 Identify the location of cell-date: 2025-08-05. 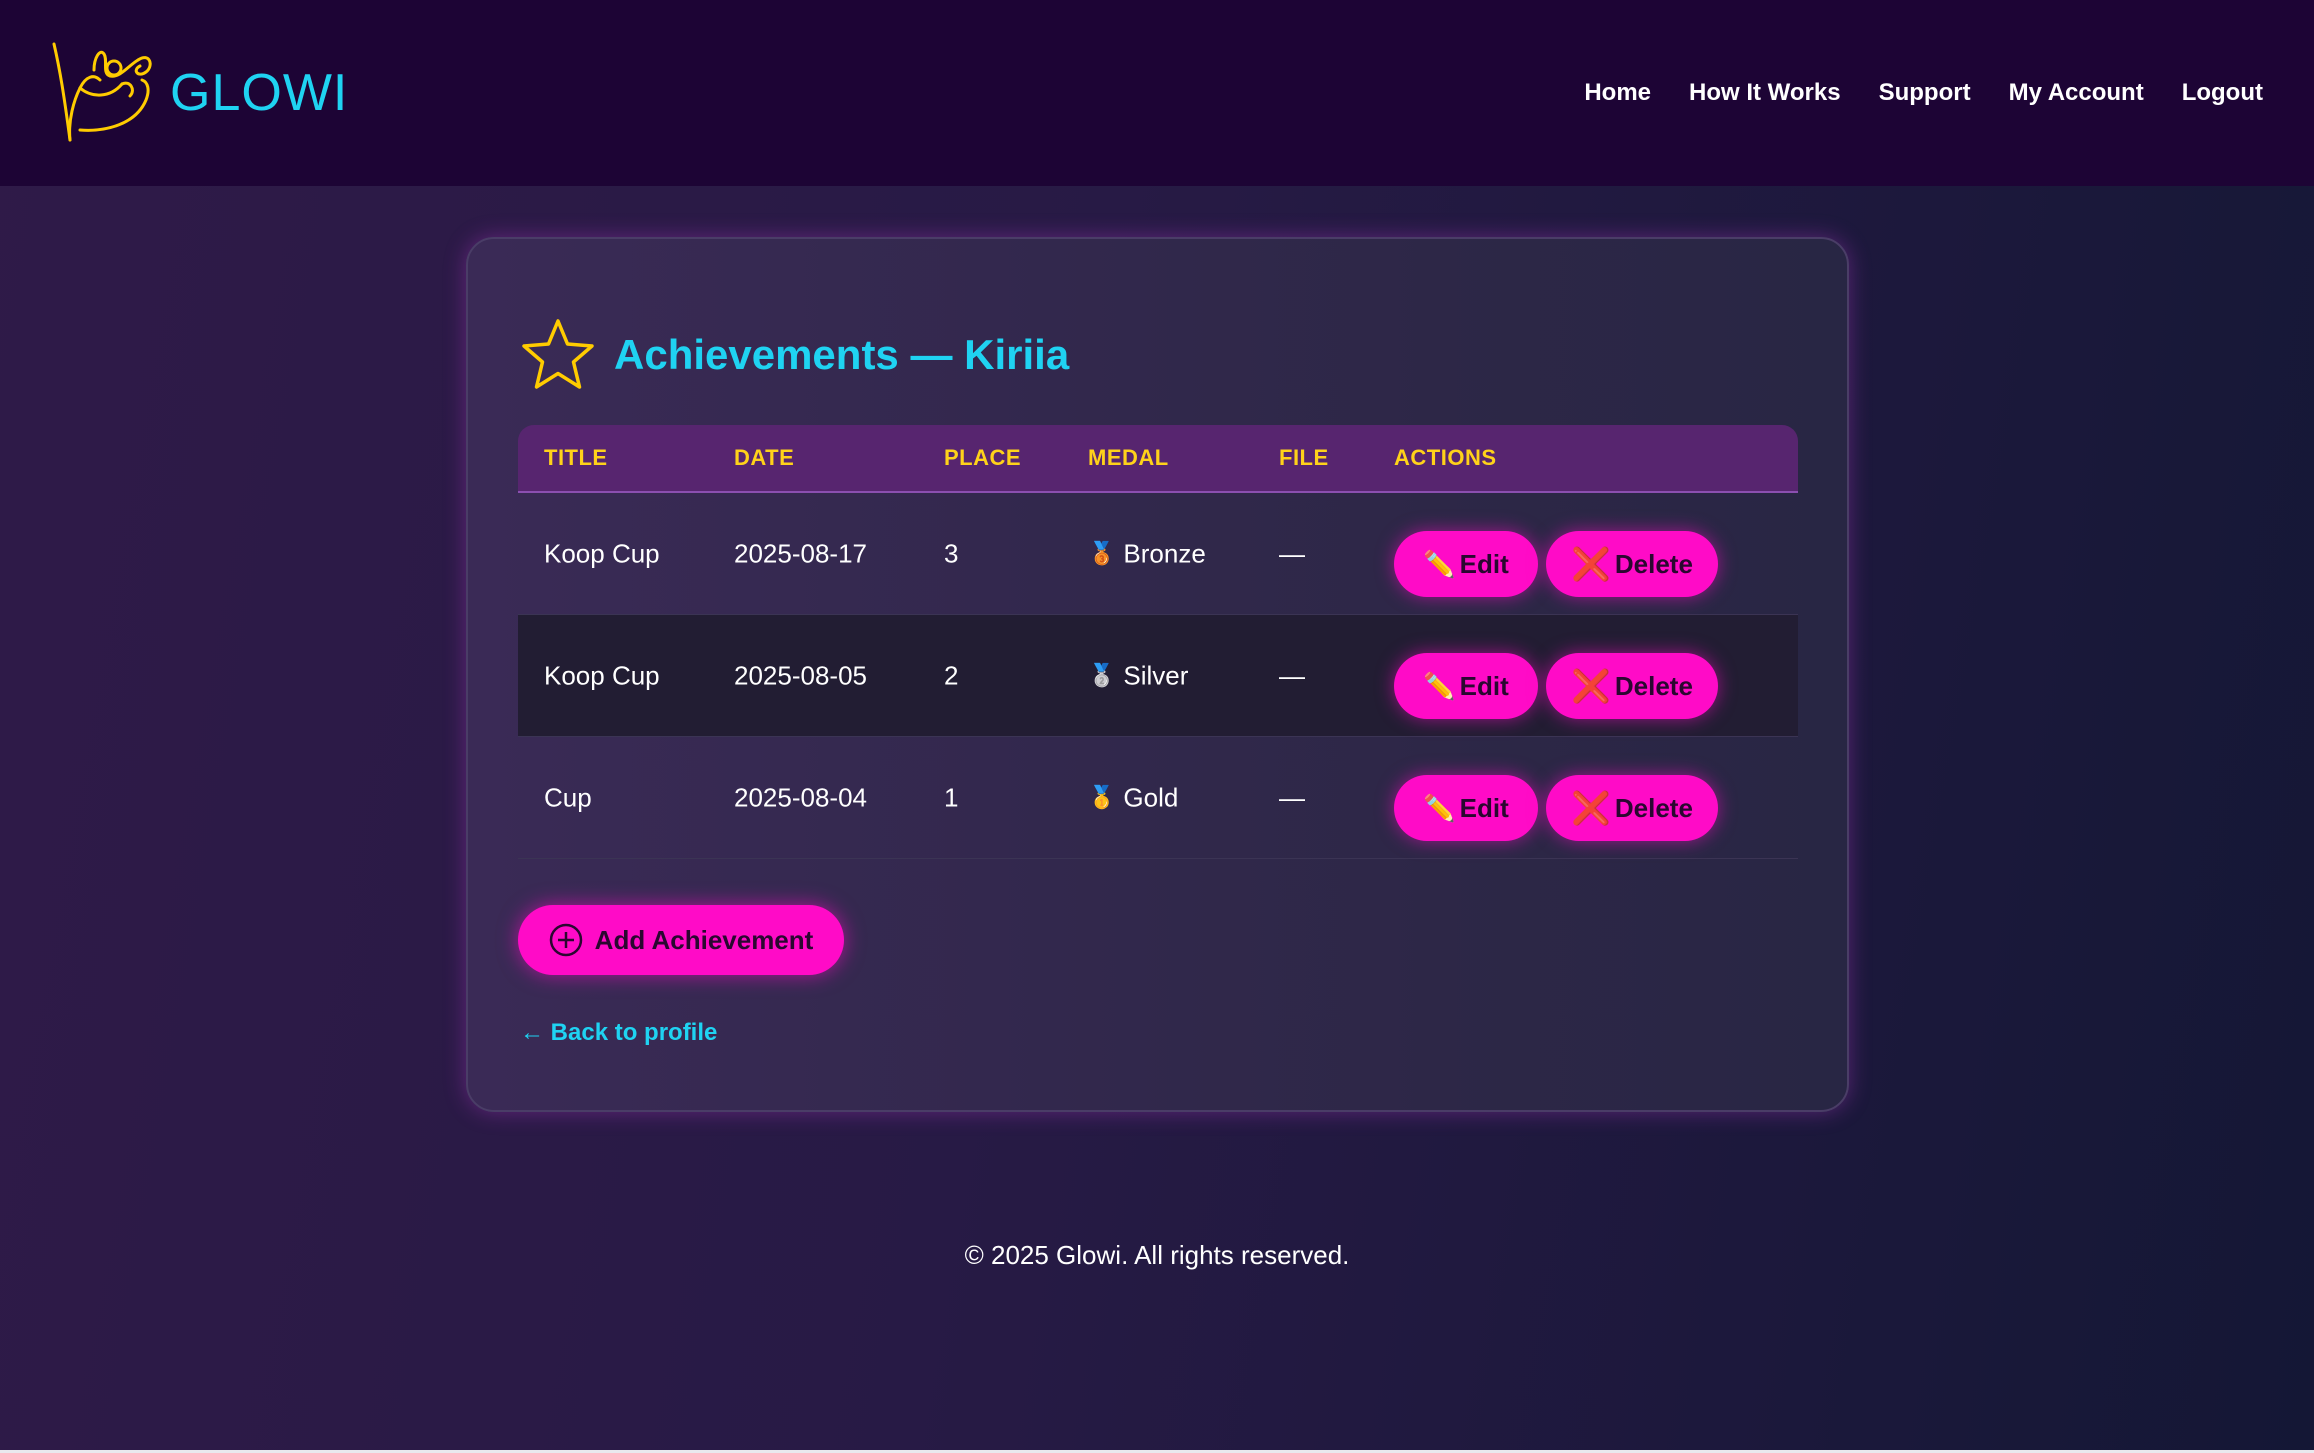
(800, 675).